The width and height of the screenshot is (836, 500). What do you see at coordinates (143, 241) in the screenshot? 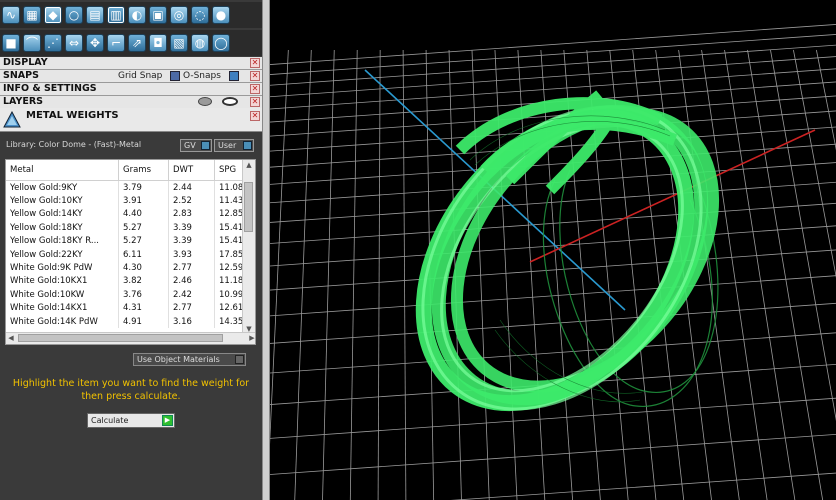
I see `table-cell: 5.27` at bounding box center [143, 241].